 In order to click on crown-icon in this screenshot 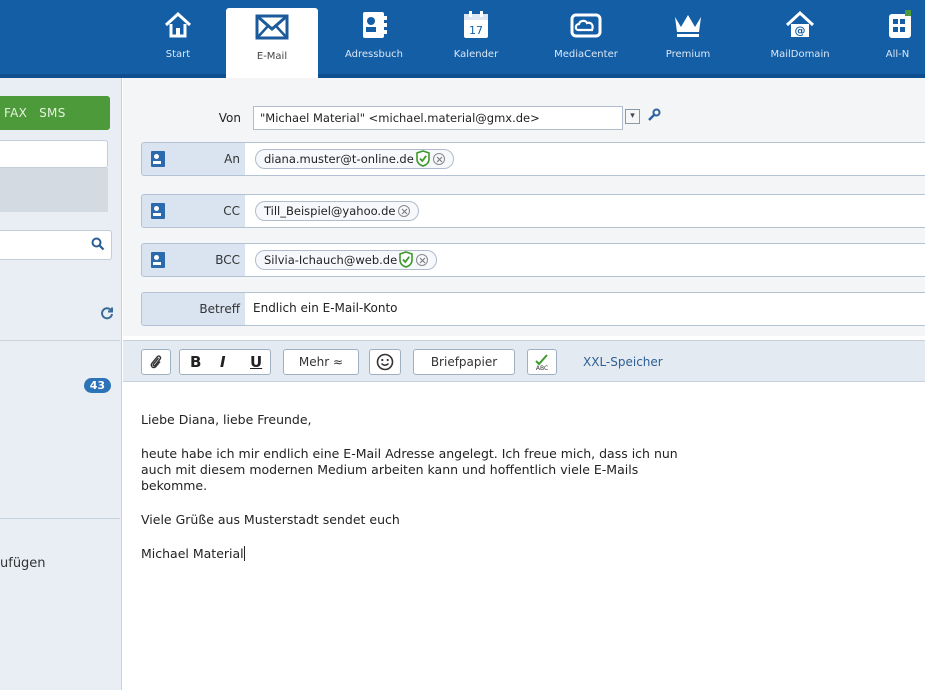, I will do `click(688, 25)`.